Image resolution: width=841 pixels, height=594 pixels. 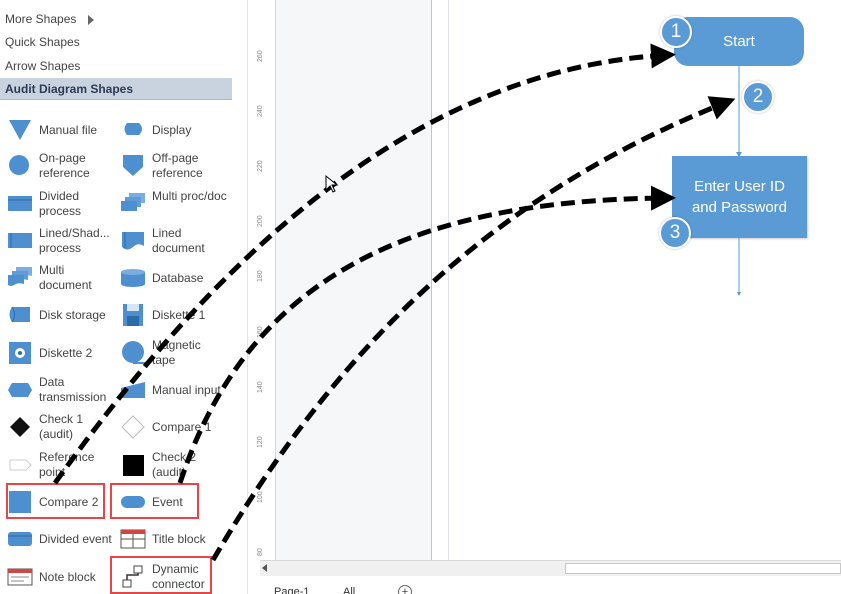 What do you see at coordinates (66, 353) in the screenshot?
I see `shape-label: Diskette 2` at bounding box center [66, 353].